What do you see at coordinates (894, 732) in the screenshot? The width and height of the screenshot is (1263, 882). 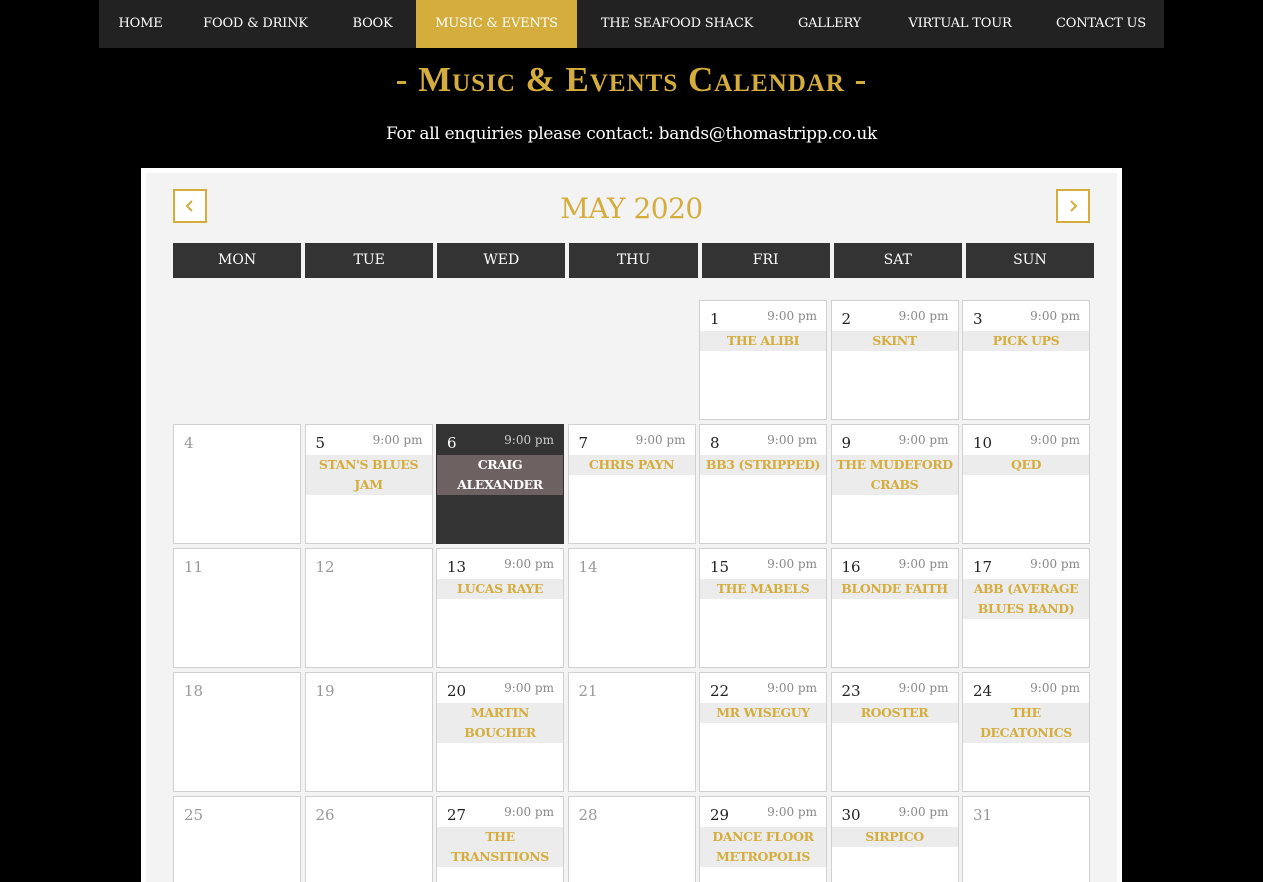 I see `day-cell-23: 23 9:00 pm ROOSTER` at bounding box center [894, 732].